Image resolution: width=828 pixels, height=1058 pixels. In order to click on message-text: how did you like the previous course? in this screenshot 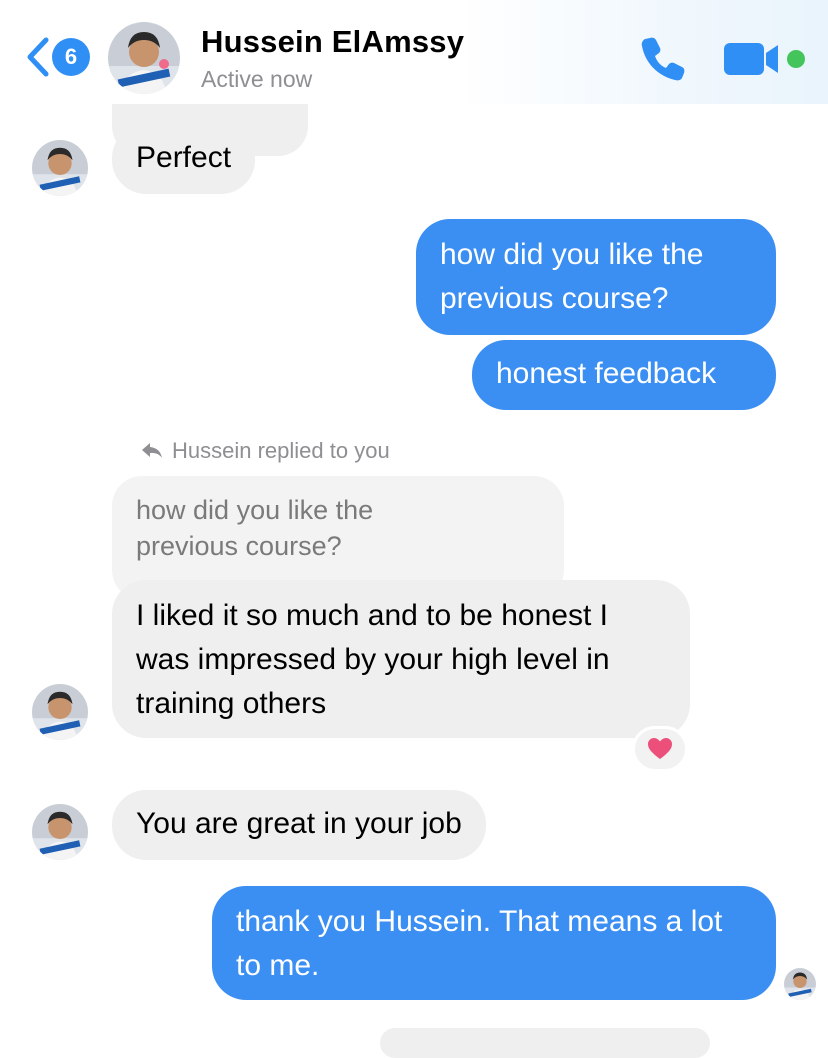, I will do `click(572, 276)`.